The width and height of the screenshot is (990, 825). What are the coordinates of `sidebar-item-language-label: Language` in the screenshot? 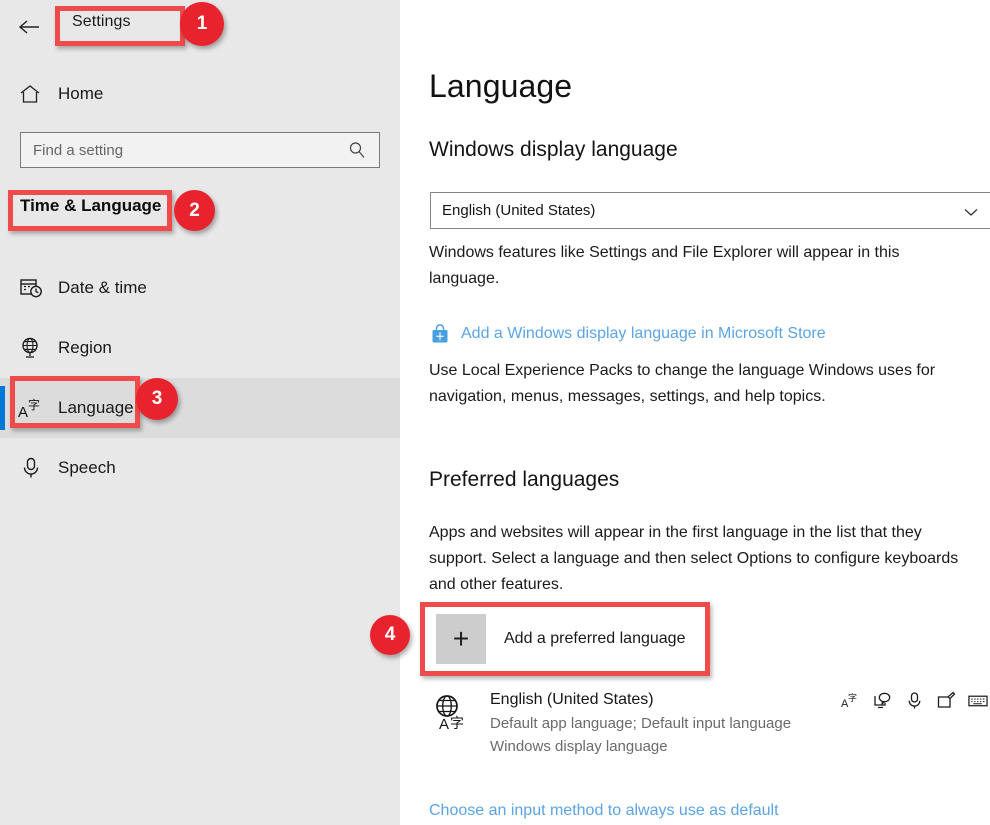 It's located at (96, 407).